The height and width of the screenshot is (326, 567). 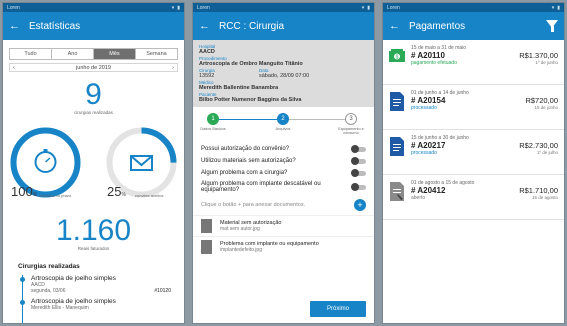 I want to click on question-text: Utilizou materiais sem autorização?, so click(x=248, y=161).